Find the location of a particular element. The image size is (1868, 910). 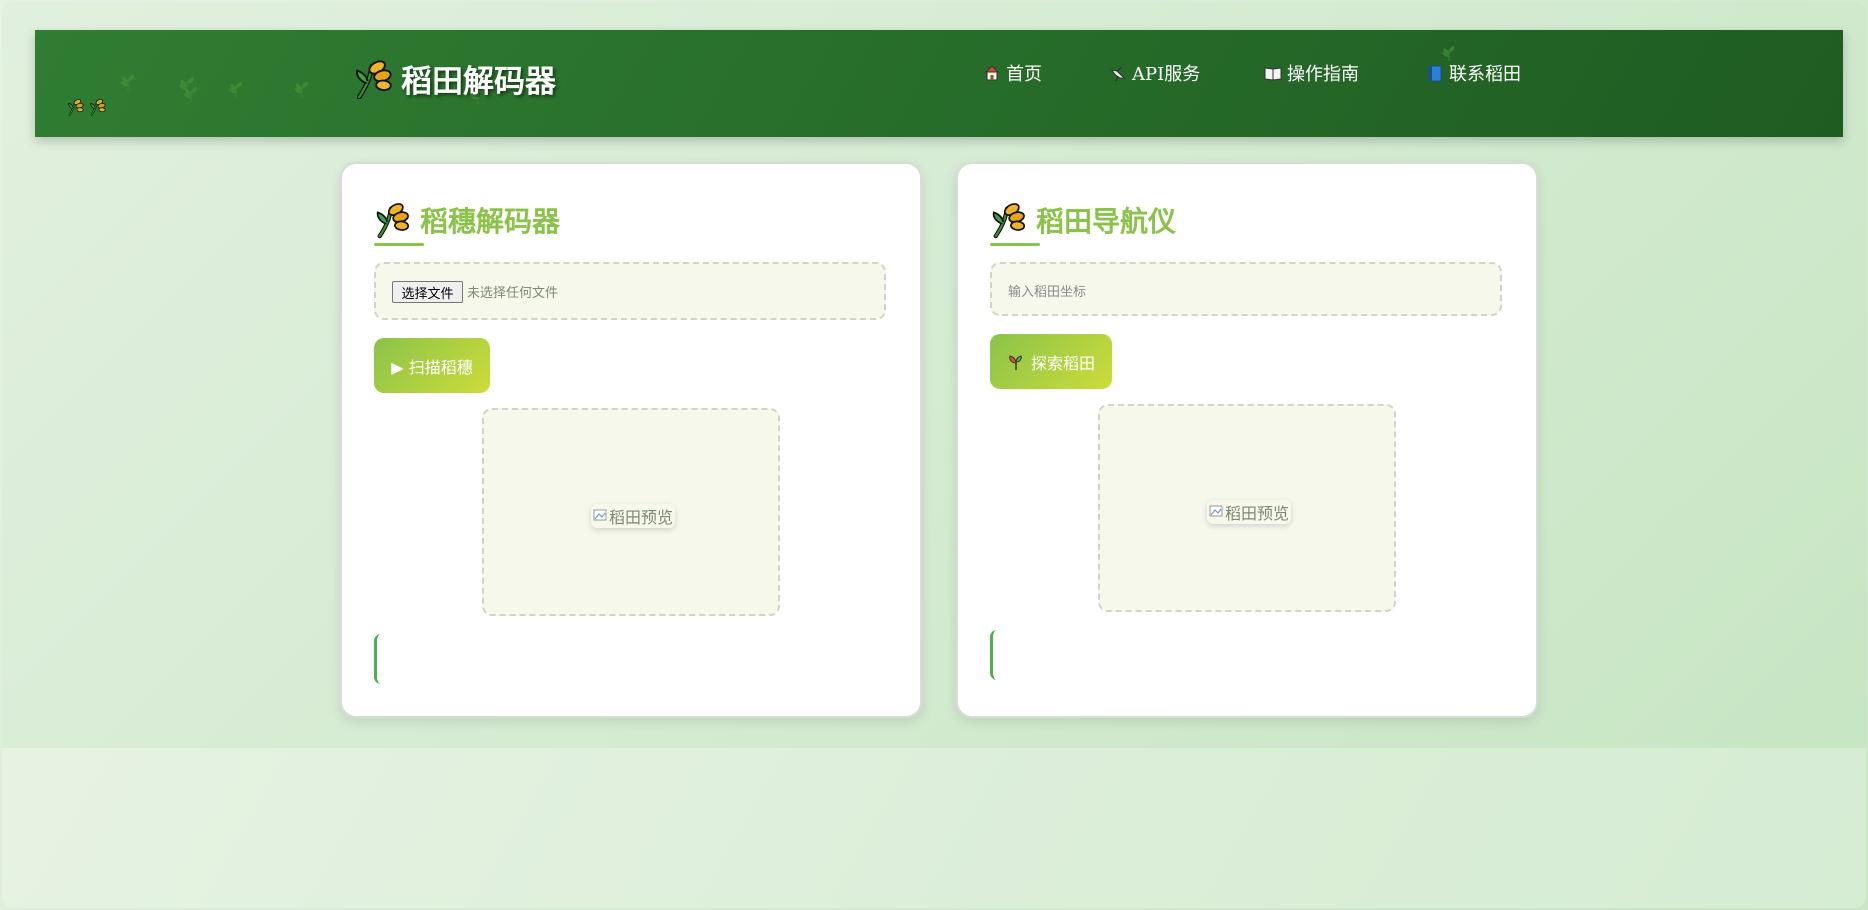

nav-contact-label: 联系稻田 is located at coordinates (1485, 74).